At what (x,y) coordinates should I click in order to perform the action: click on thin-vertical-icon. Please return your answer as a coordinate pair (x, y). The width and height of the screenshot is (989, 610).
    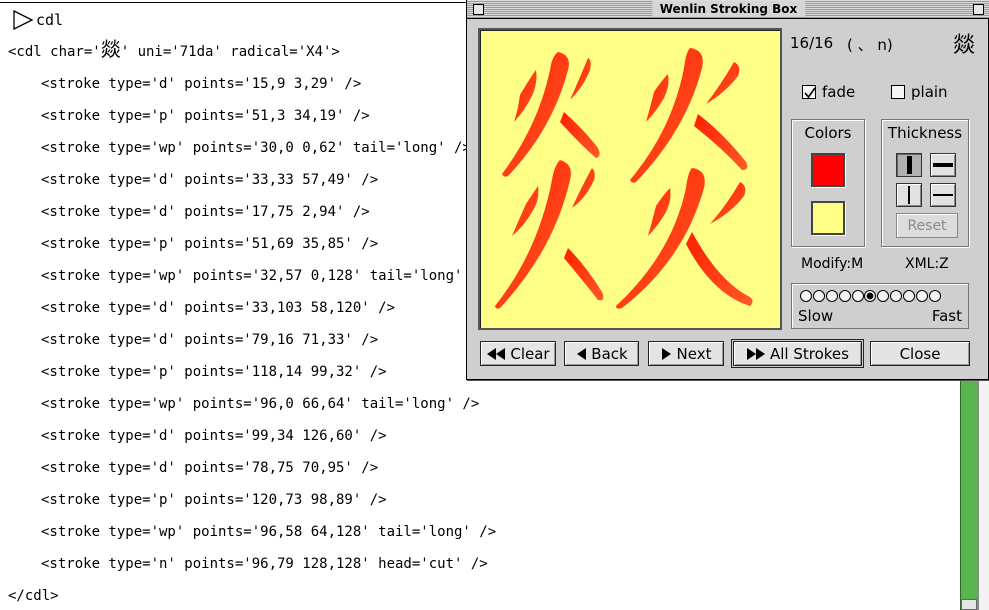
    Looking at the image, I should click on (909, 195).